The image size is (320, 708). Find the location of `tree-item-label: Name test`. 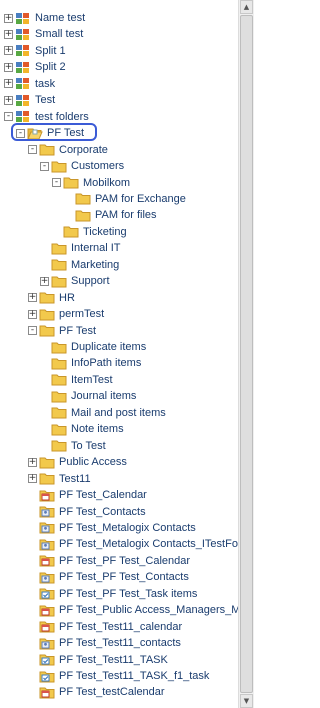

tree-item-label: Name test is located at coordinates (60, 18).